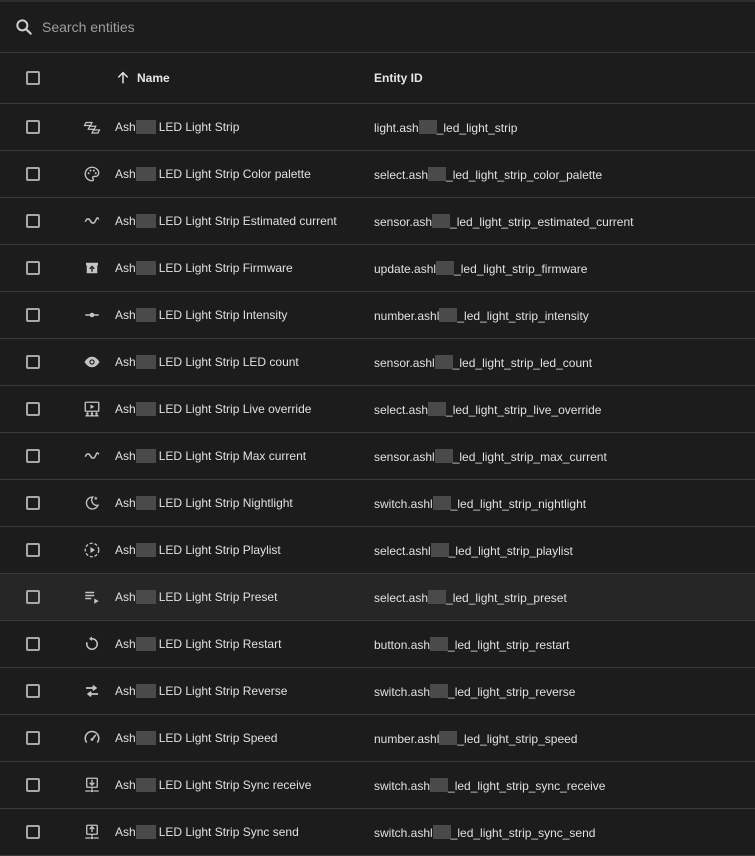 This screenshot has height=856, width=755. Describe the element at coordinates (153, 78) in the screenshot. I see `column-header-name-label: Name` at that location.